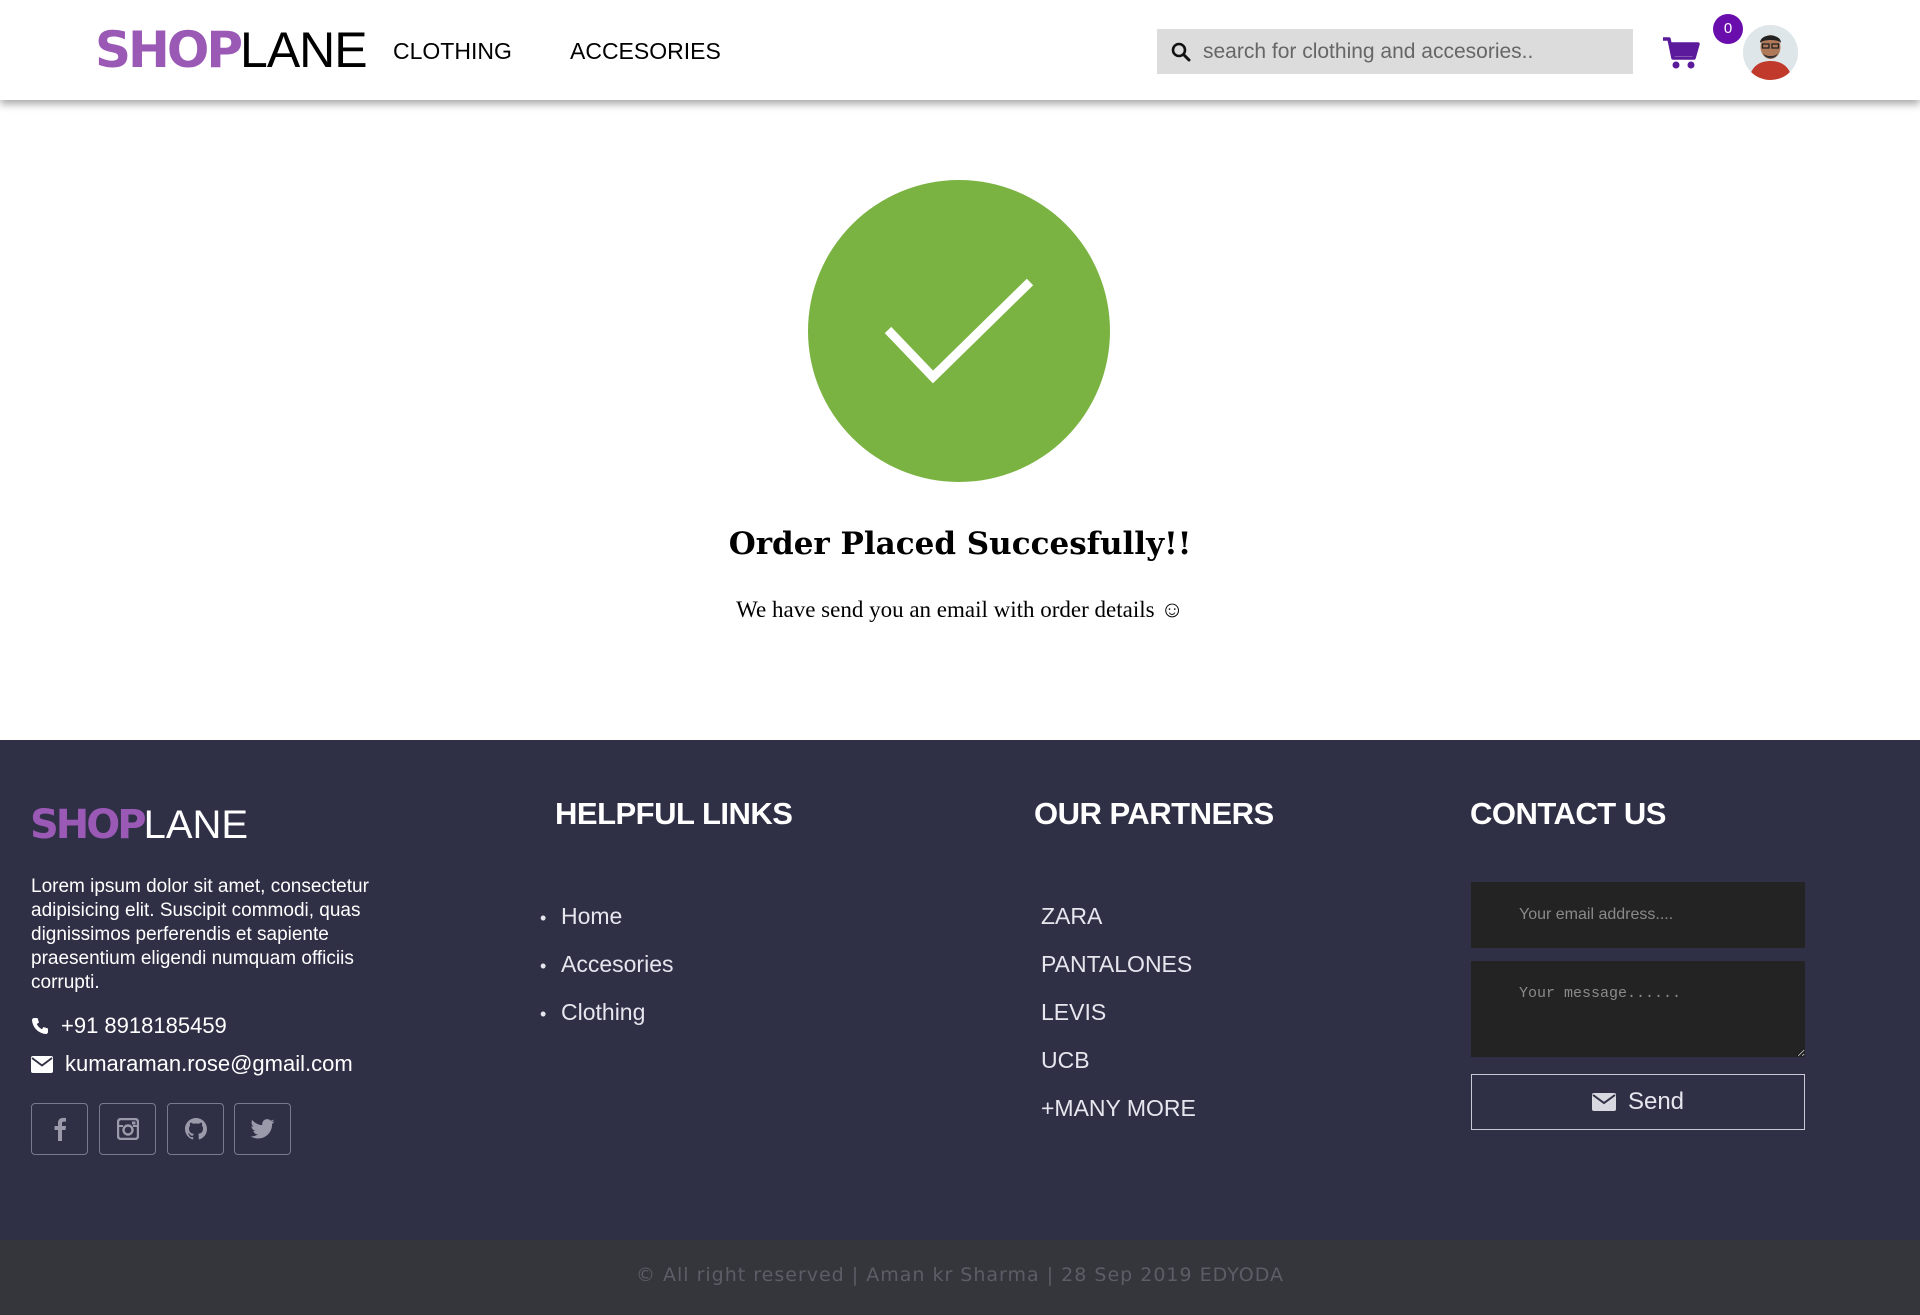 The width and height of the screenshot is (1920, 1315). What do you see at coordinates (1154, 813) in the screenshot?
I see `our-partners-heading: OUR PARTNERS` at bounding box center [1154, 813].